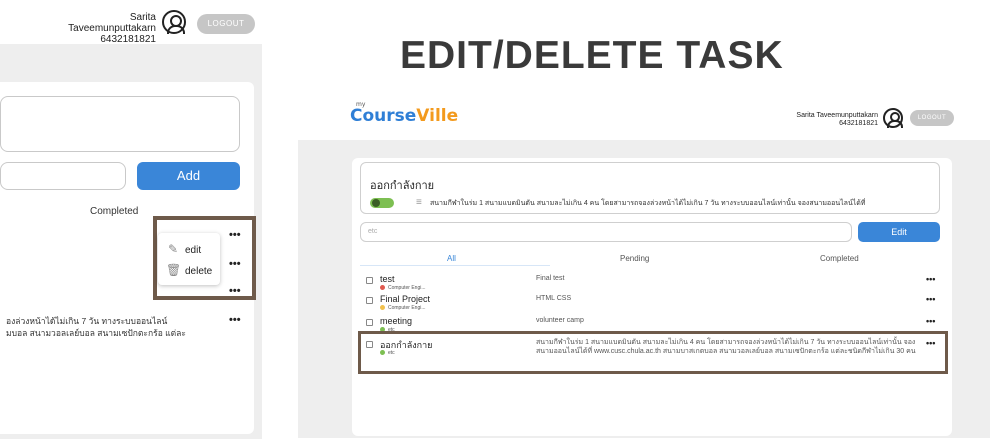  I want to click on logo-my: my, so click(361, 104).